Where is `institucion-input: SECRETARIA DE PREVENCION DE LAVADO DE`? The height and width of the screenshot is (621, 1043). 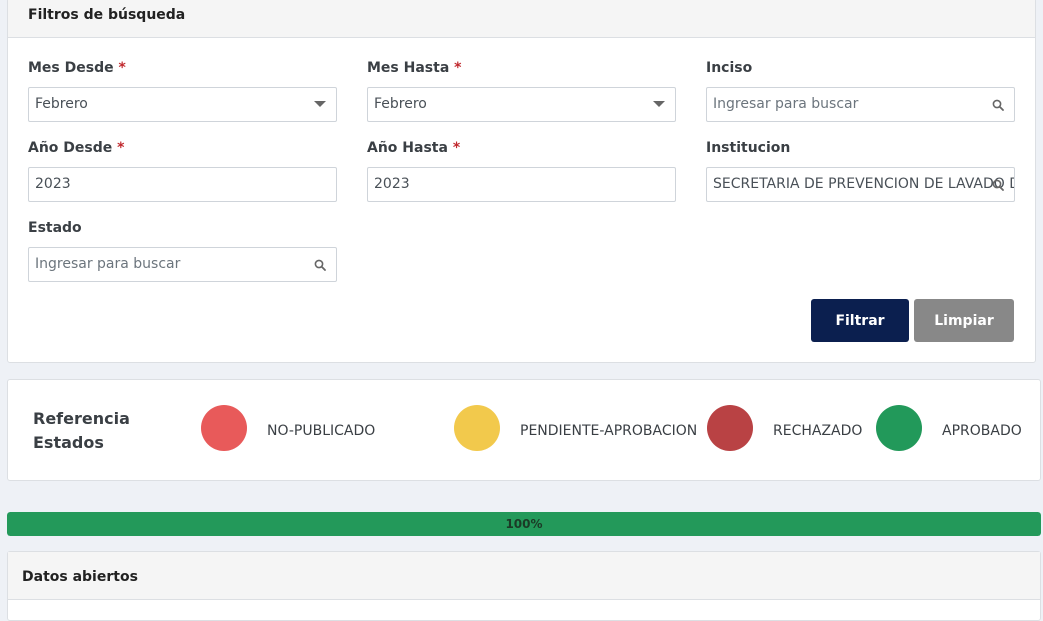
institucion-input: SECRETARIA DE PREVENCION DE LAVADO DE is located at coordinates (860, 184).